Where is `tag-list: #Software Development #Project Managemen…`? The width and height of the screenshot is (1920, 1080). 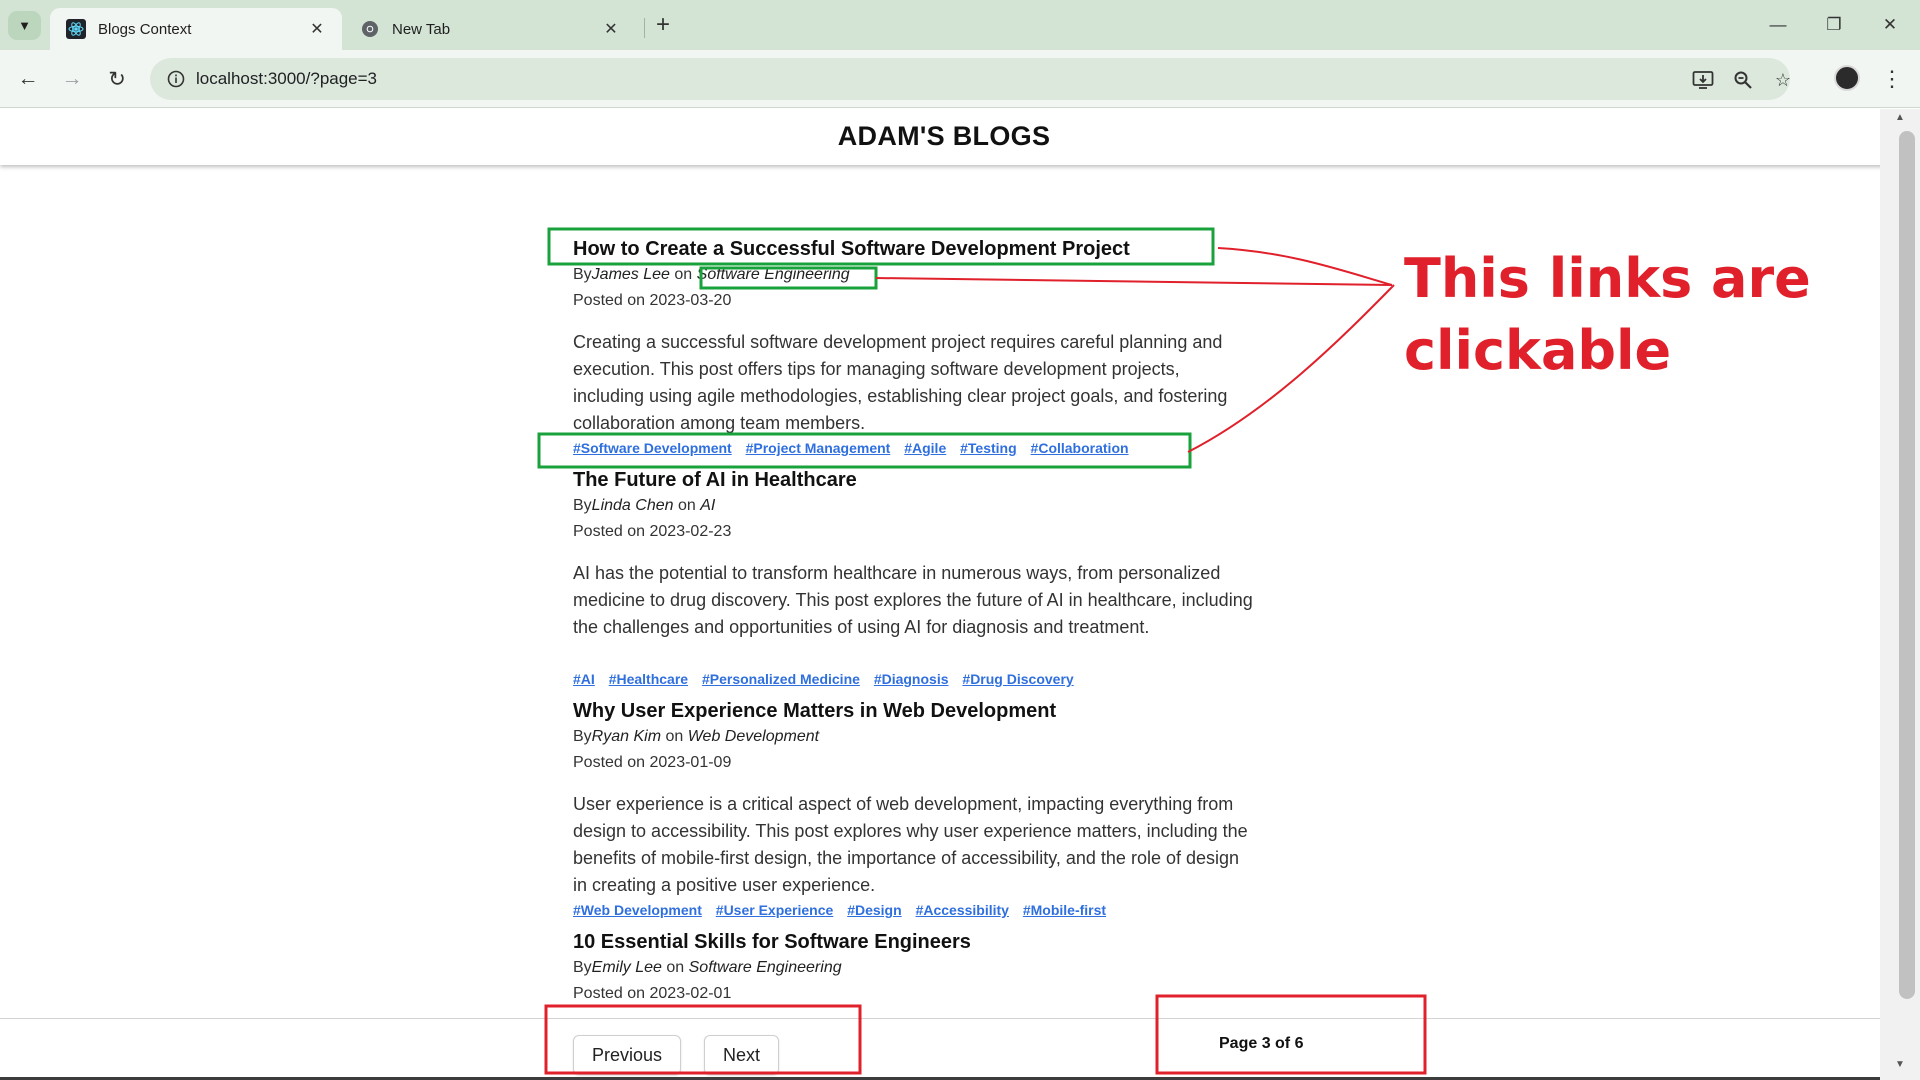
tag-list: #Software Development #Project Managemen… is located at coordinates (913, 453).